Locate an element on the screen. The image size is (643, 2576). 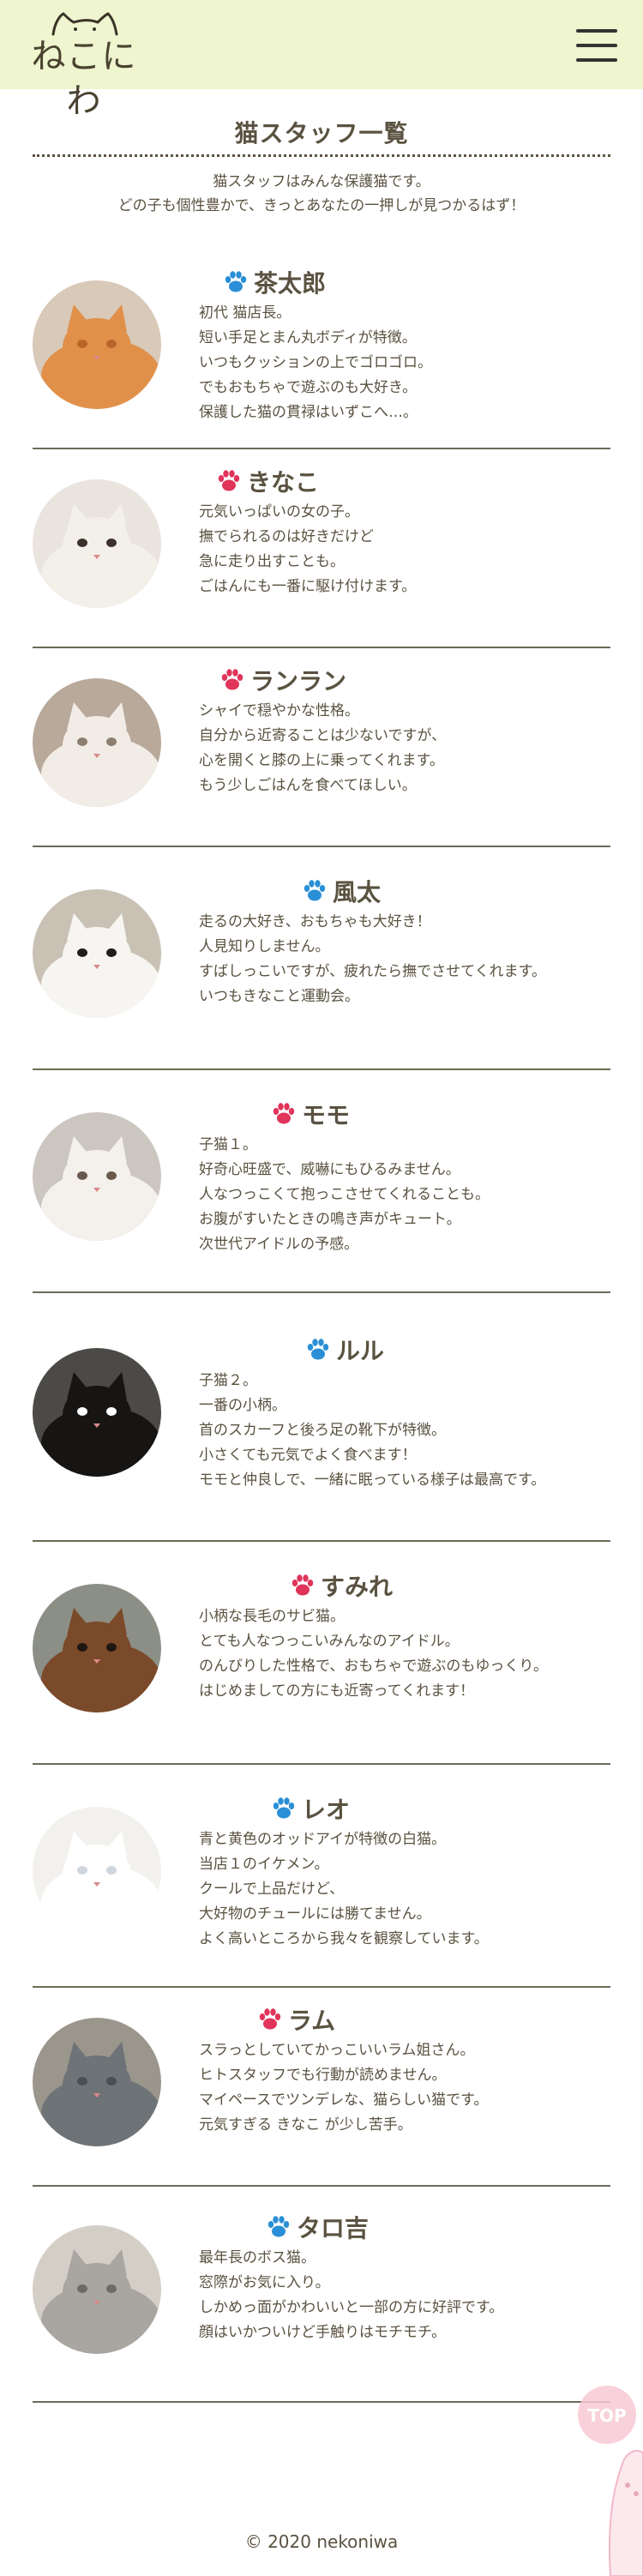
cat-desc-line: 保護した猫の貫禄はいずこへ…。 is located at coordinates (308, 412).